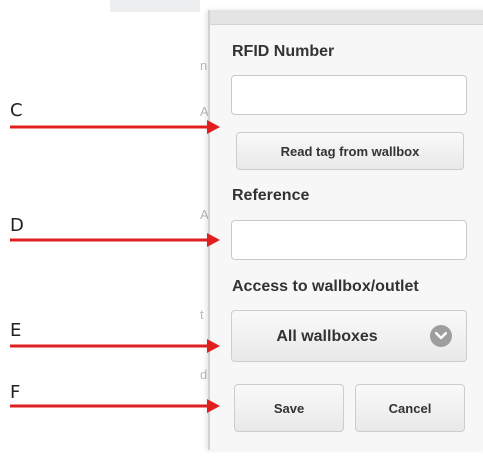 The image size is (483, 457). What do you see at coordinates (271, 195) in the screenshot?
I see `reference-label: Reference` at bounding box center [271, 195].